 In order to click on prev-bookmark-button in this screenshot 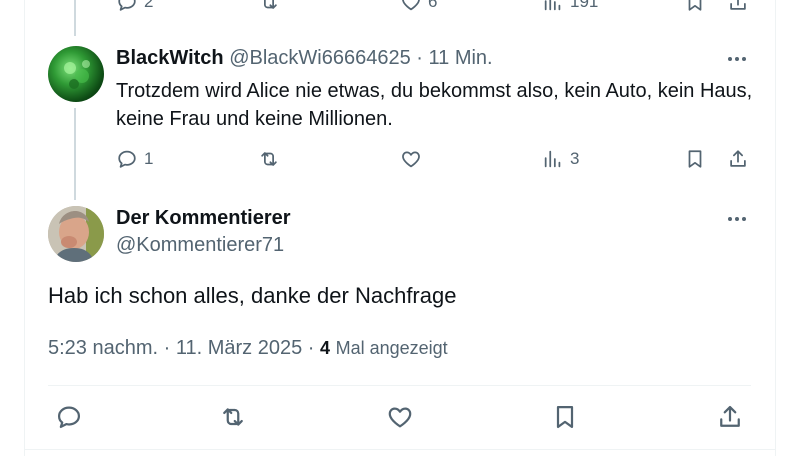, I will do `click(695, 6)`.